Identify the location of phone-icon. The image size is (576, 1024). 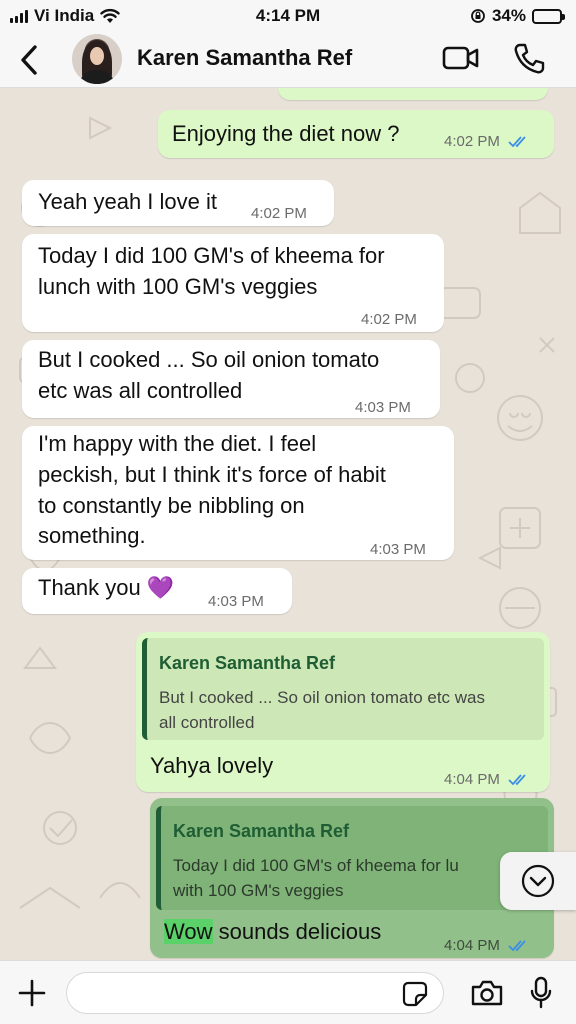
(529, 59).